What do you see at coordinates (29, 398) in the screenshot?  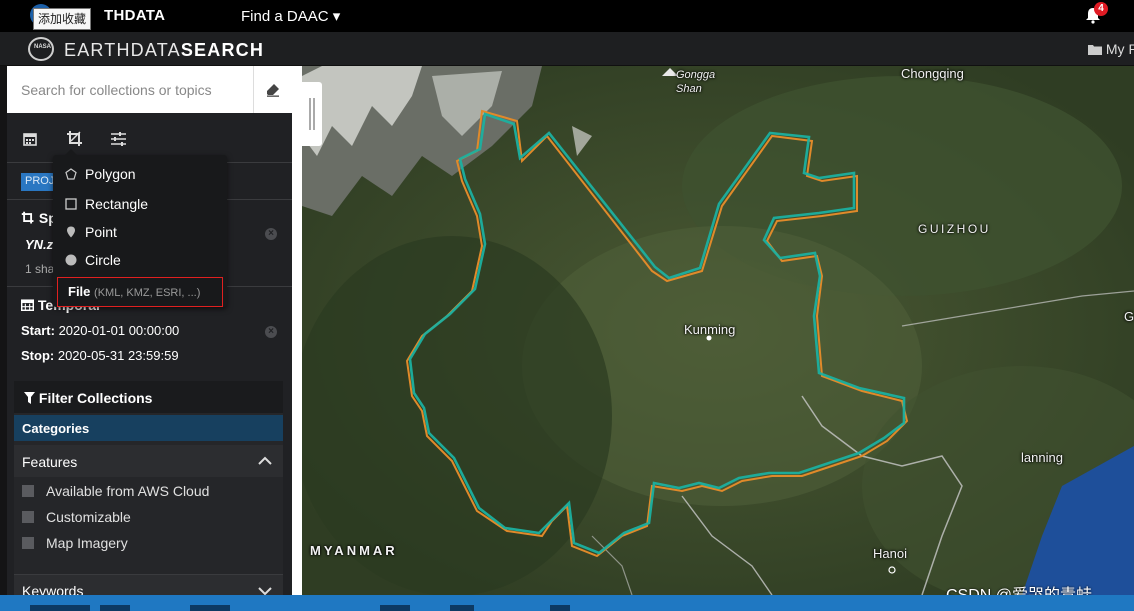 I see `filter-icon` at bounding box center [29, 398].